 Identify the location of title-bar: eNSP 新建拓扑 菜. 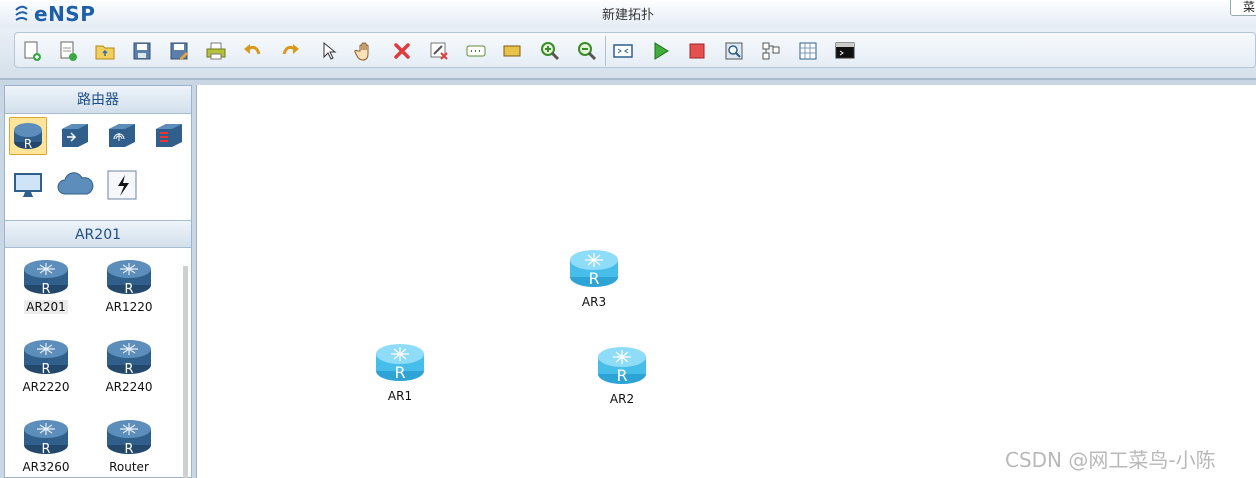
(628, 14).